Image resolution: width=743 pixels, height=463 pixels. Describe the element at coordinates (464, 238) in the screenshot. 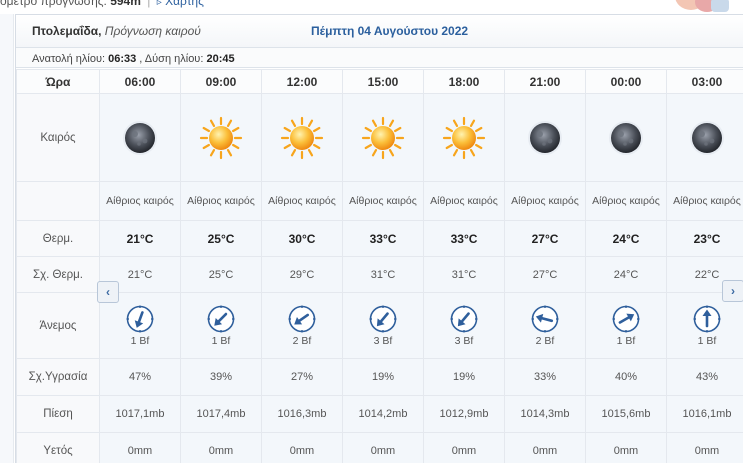

I see `temperature-value: 33°C` at that location.